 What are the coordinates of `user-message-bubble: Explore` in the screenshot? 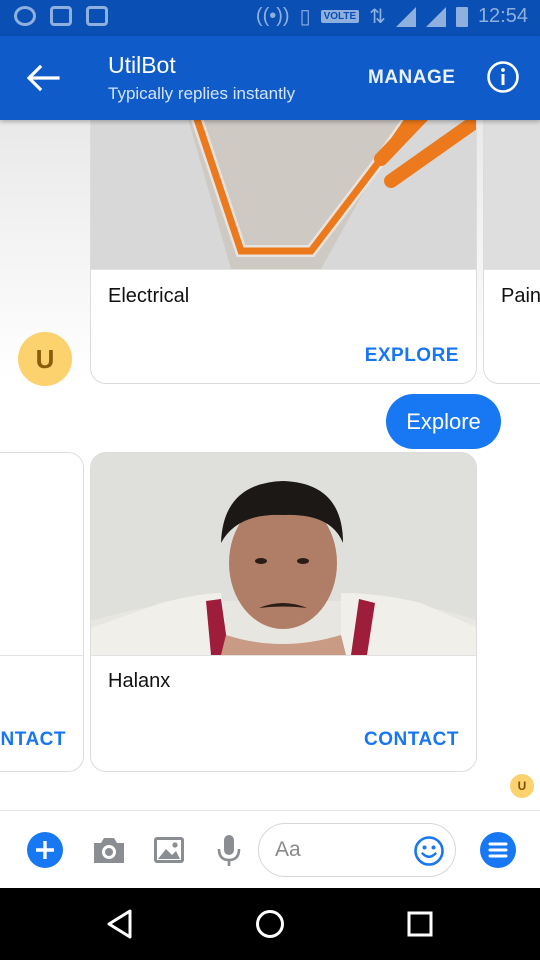 It's located at (443, 421).